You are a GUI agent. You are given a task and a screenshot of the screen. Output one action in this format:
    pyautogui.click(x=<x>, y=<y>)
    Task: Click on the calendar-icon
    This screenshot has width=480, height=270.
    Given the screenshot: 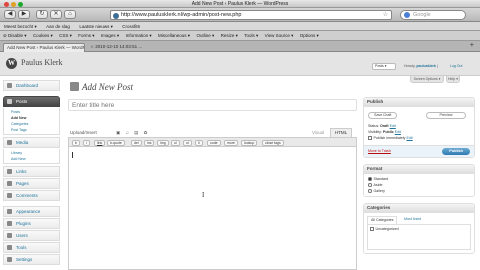 What is the action you would take?
    pyautogui.click(x=370, y=138)
    